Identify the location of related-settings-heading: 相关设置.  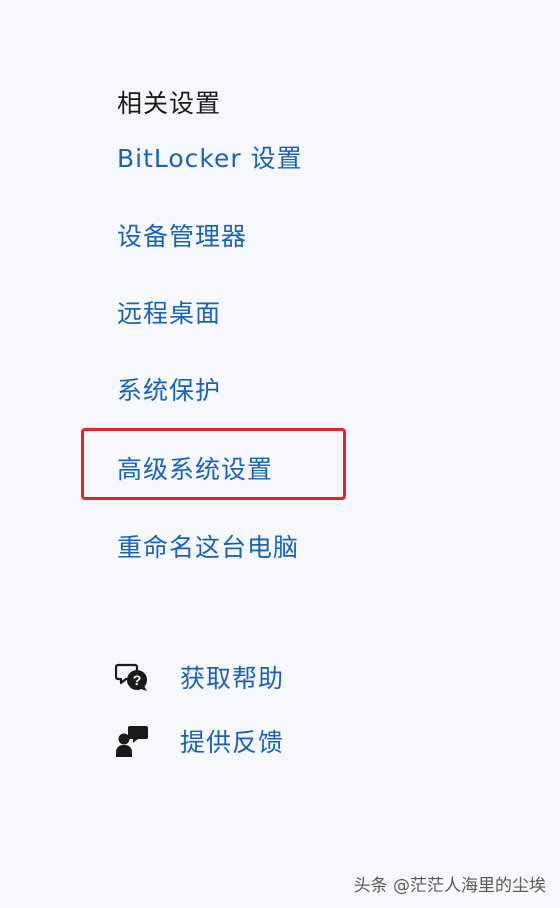
(169, 103).